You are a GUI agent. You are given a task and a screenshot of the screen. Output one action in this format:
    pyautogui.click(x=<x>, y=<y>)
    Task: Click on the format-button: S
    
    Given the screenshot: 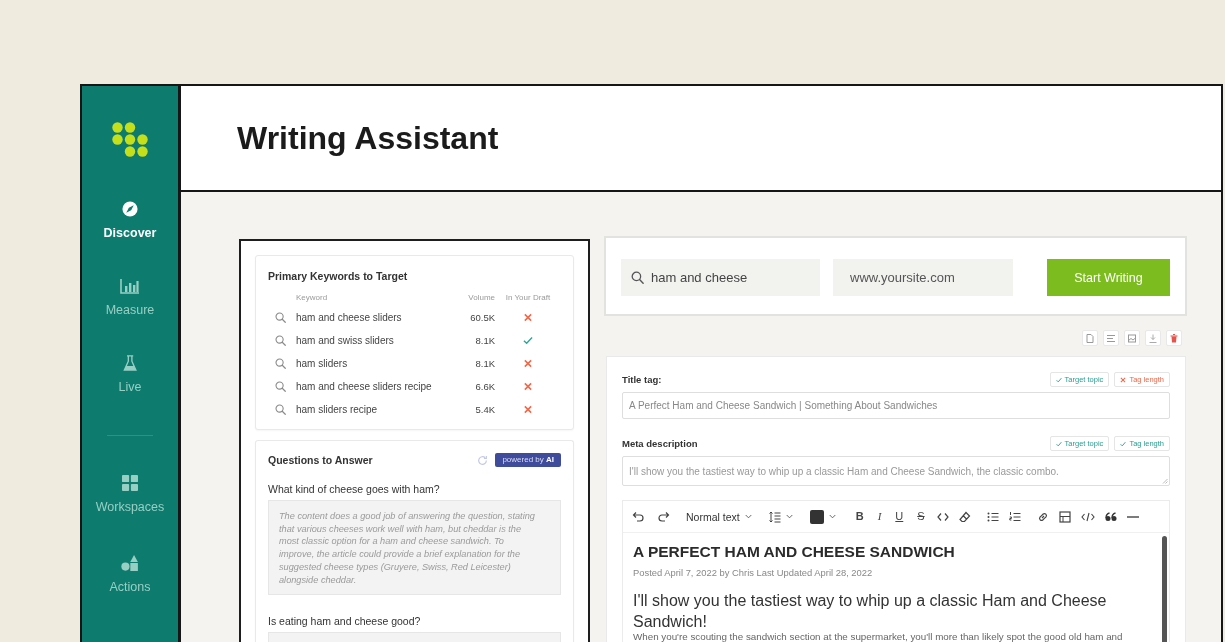 What is the action you would take?
    pyautogui.click(x=921, y=516)
    